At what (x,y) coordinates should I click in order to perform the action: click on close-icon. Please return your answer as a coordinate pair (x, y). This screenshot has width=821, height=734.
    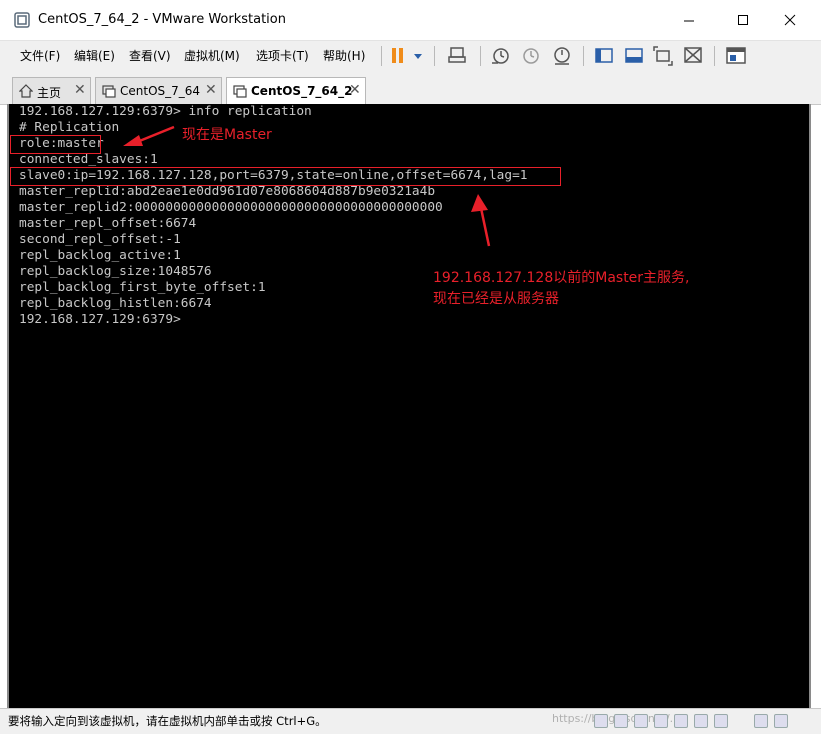
    Looking at the image, I should click on (790, 20).